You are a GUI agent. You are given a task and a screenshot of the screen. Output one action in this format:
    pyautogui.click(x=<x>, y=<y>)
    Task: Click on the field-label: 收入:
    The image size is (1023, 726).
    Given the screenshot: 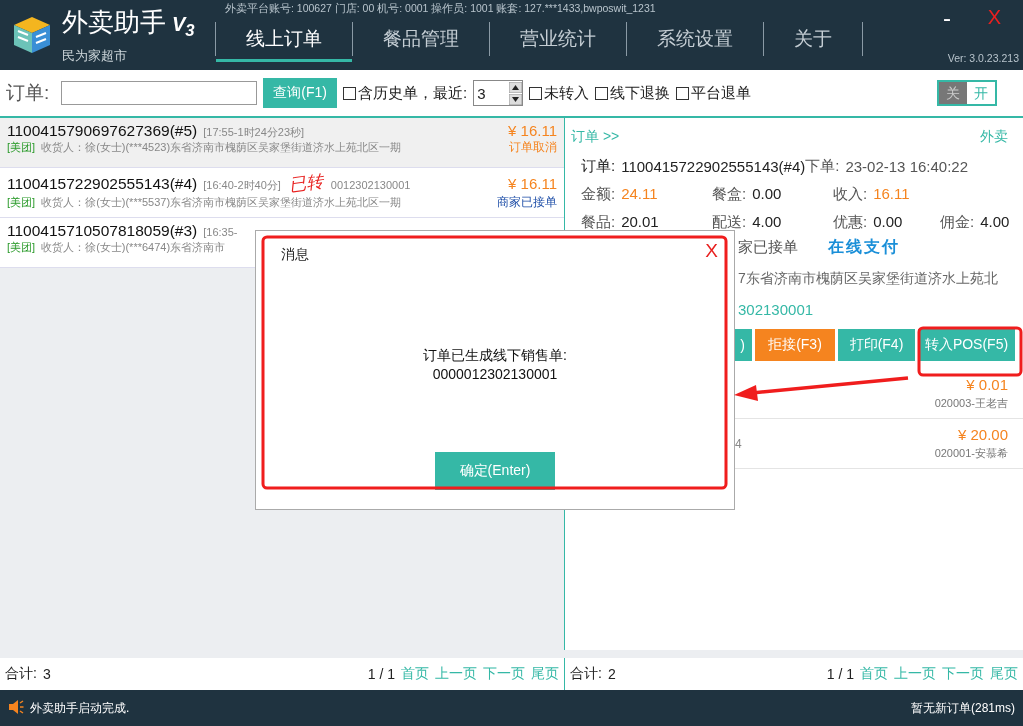 What is the action you would take?
    pyautogui.click(x=850, y=193)
    